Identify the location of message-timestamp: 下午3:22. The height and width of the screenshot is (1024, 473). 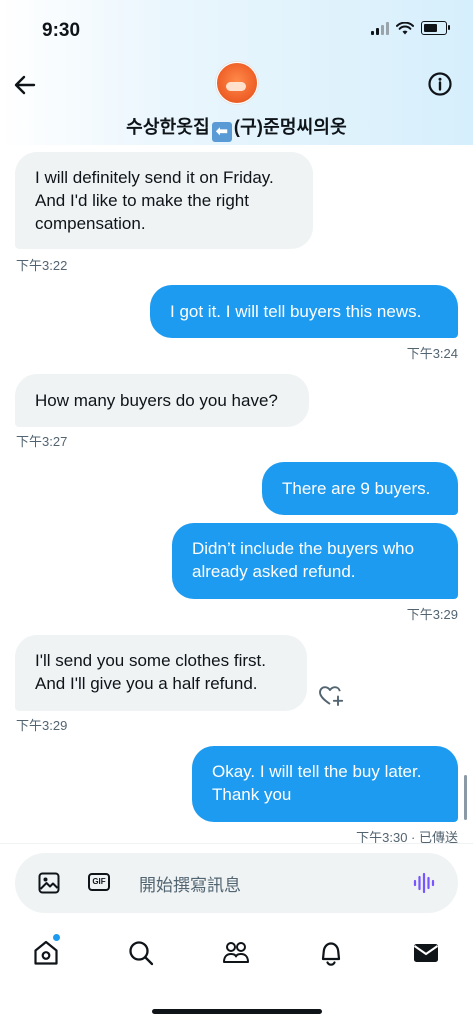
(42, 265).